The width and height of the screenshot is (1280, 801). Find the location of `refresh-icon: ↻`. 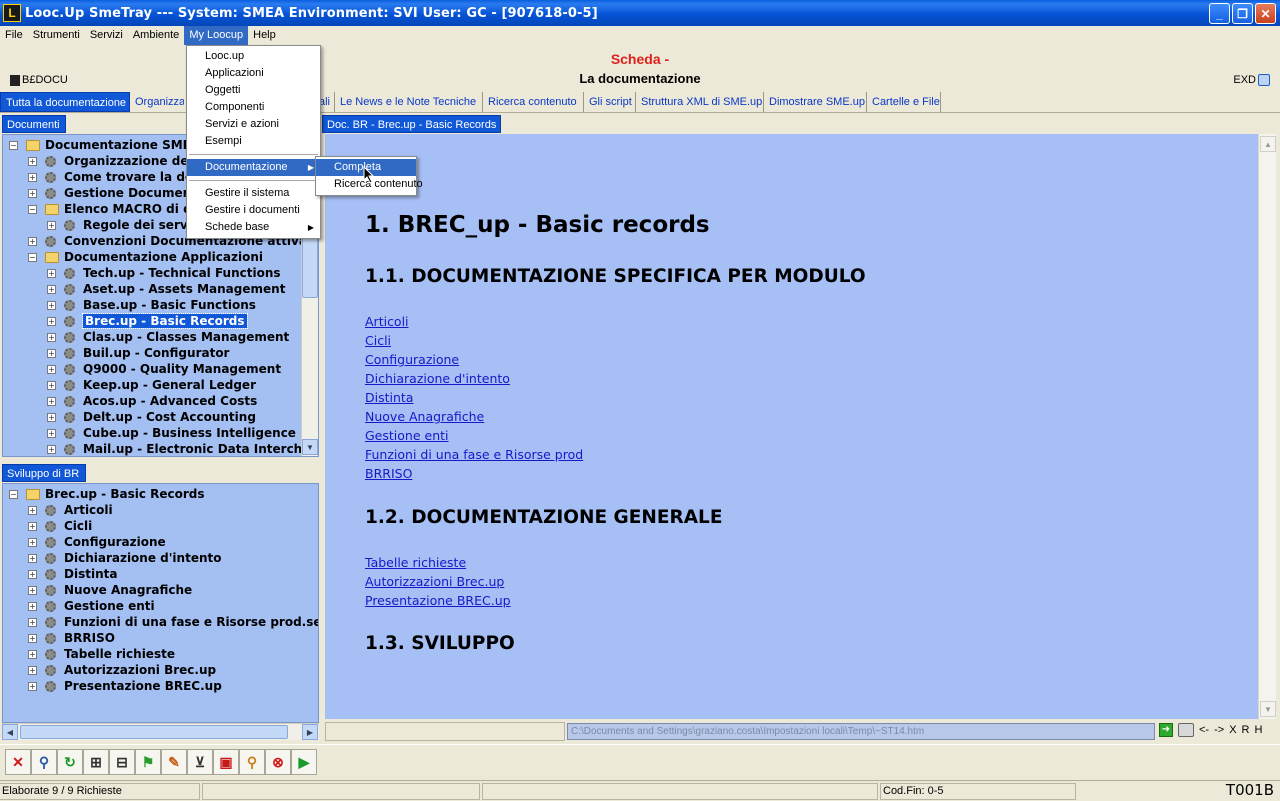

refresh-icon: ↻ is located at coordinates (70, 762).